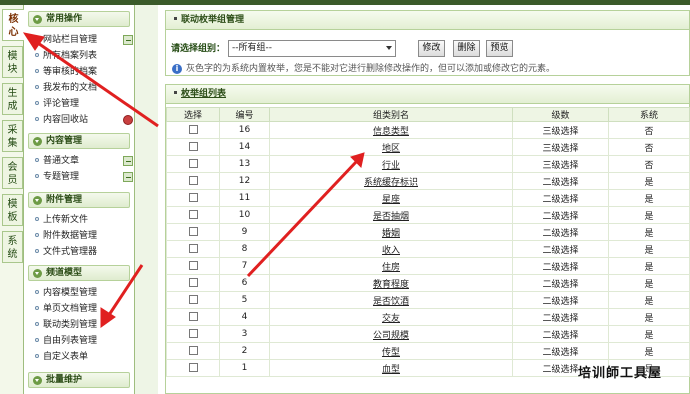 The image size is (690, 394). Describe the element at coordinates (427, 20) in the screenshot. I see `panel-header: 联动枚举组管理` at that location.